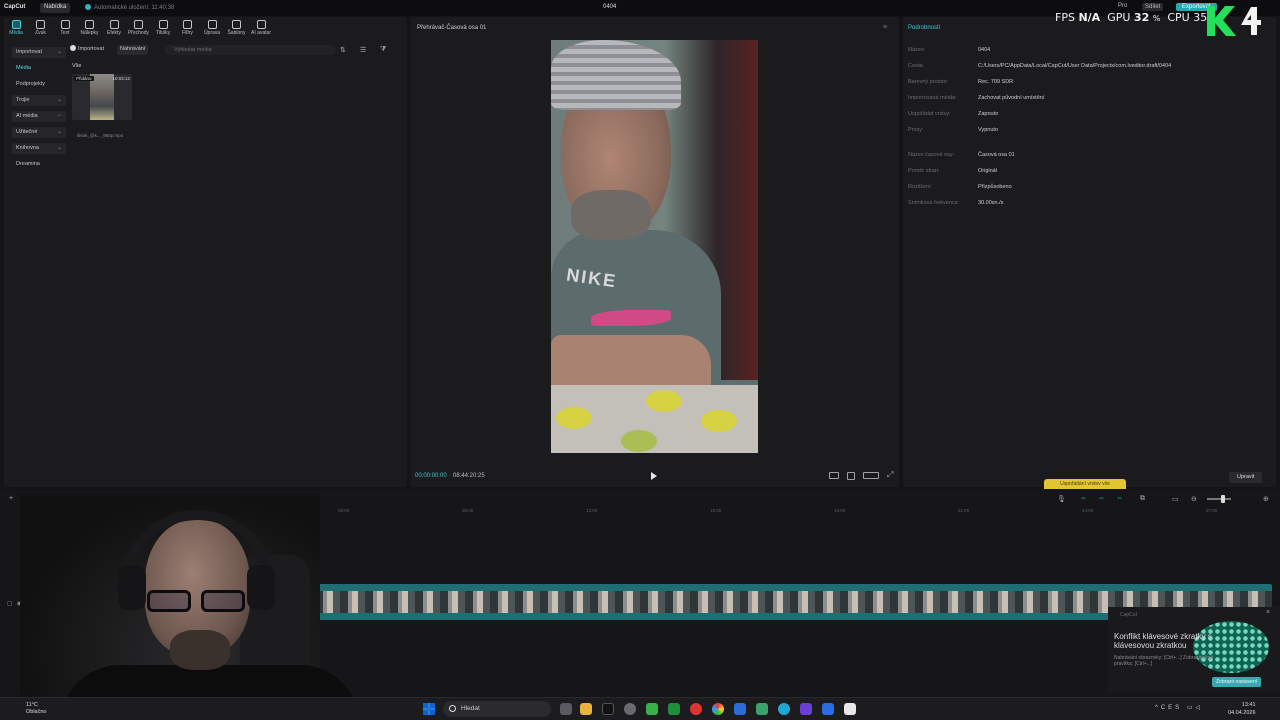  Describe the element at coordinates (261, 587) in the screenshot. I see `headset-right-ear` at that location.